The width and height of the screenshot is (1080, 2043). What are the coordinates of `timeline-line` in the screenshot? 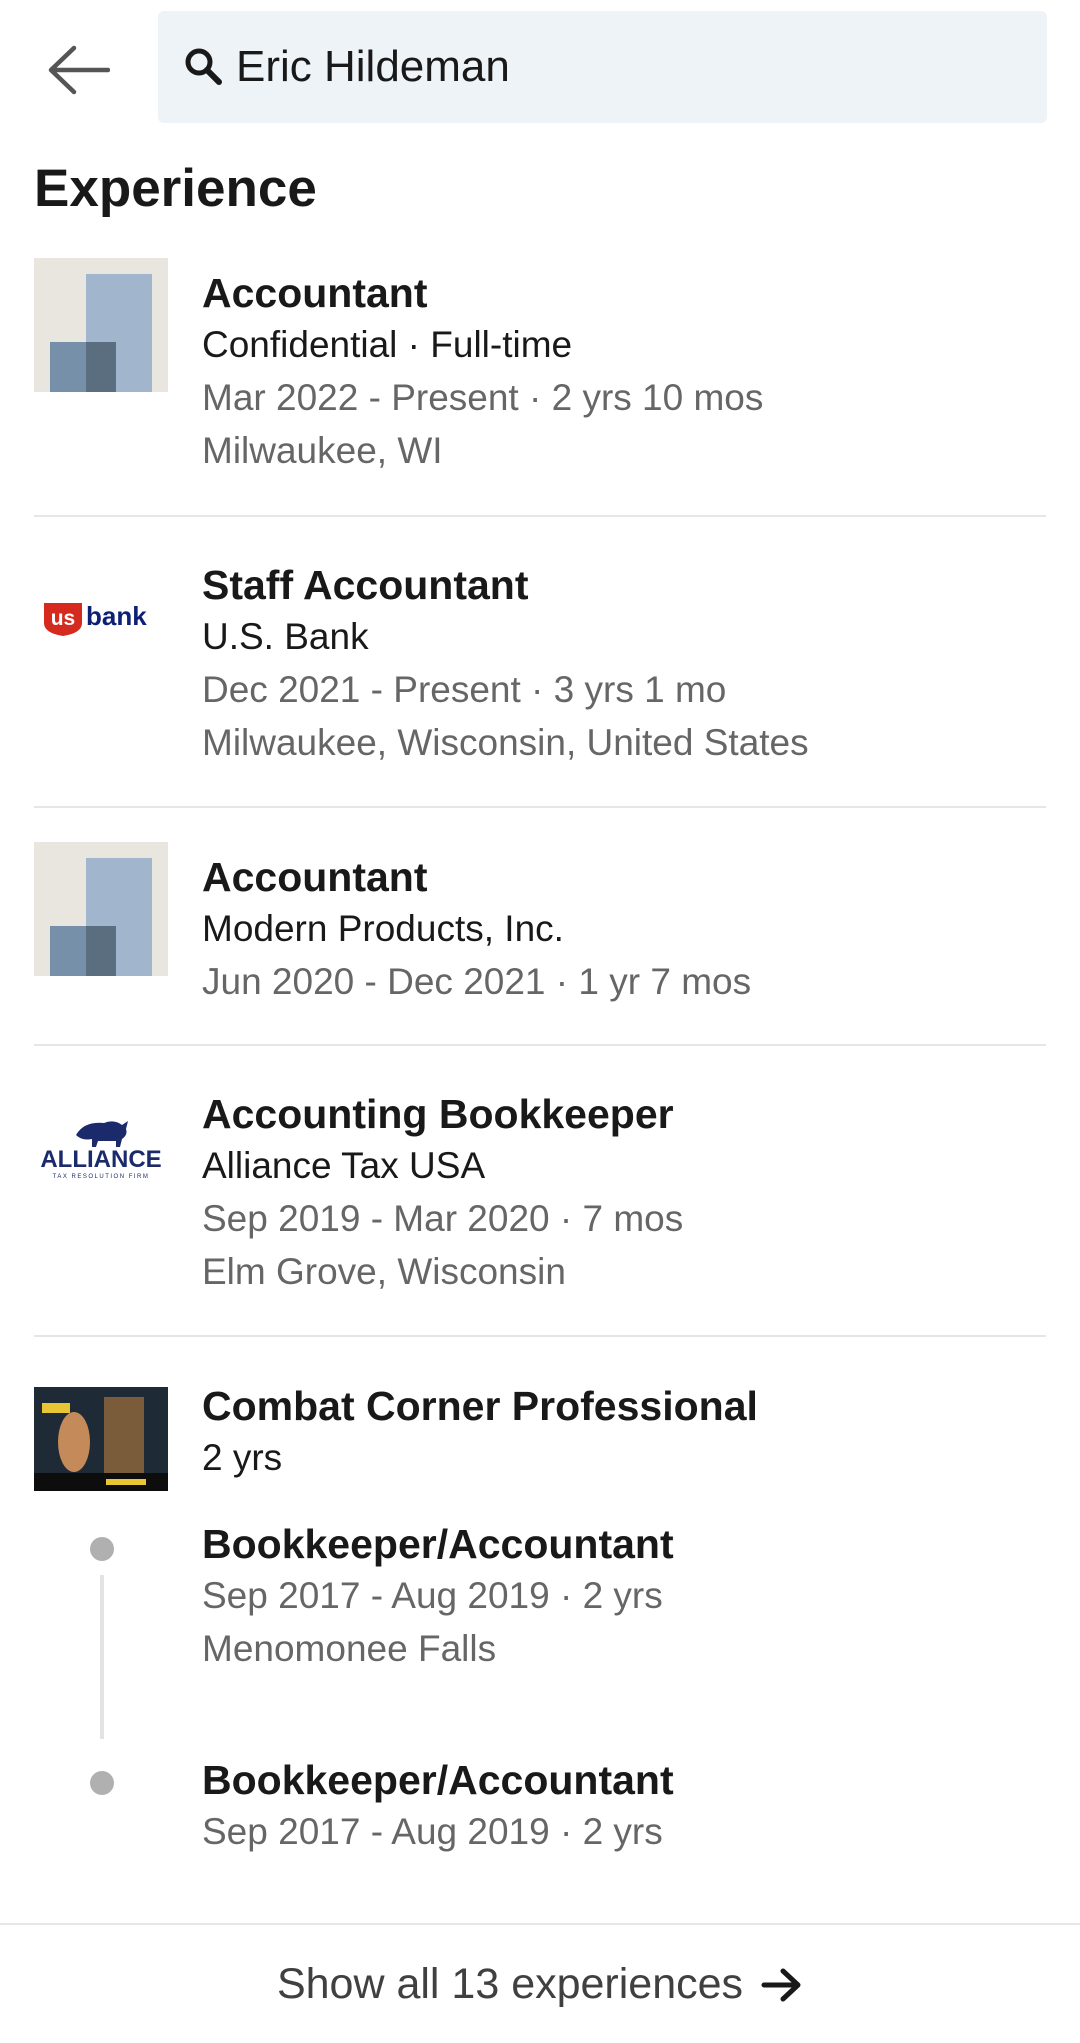 It's located at (102, 1657).